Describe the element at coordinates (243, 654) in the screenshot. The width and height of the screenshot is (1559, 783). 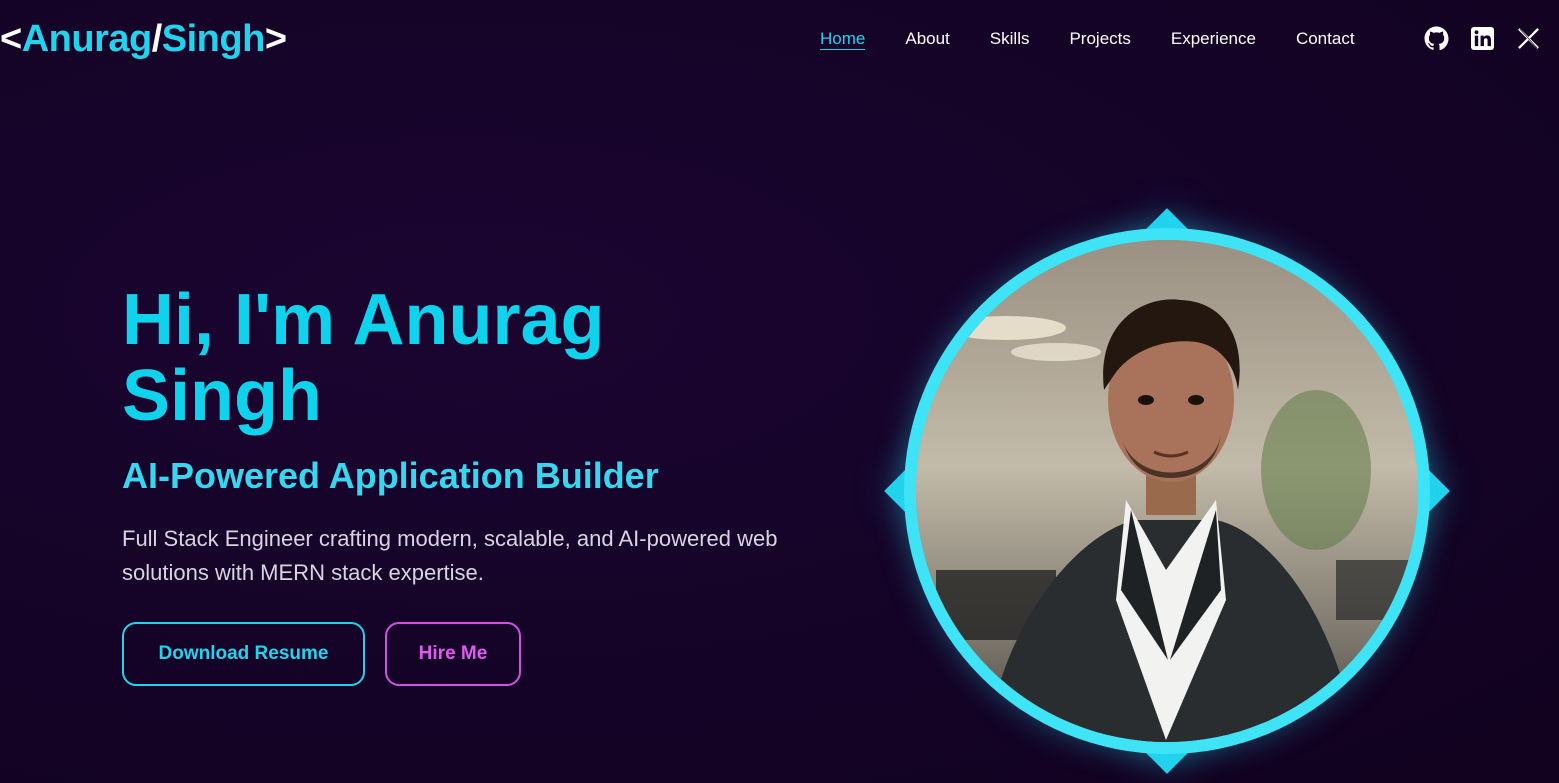
I see `download-resume-button: Download Resume` at that location.